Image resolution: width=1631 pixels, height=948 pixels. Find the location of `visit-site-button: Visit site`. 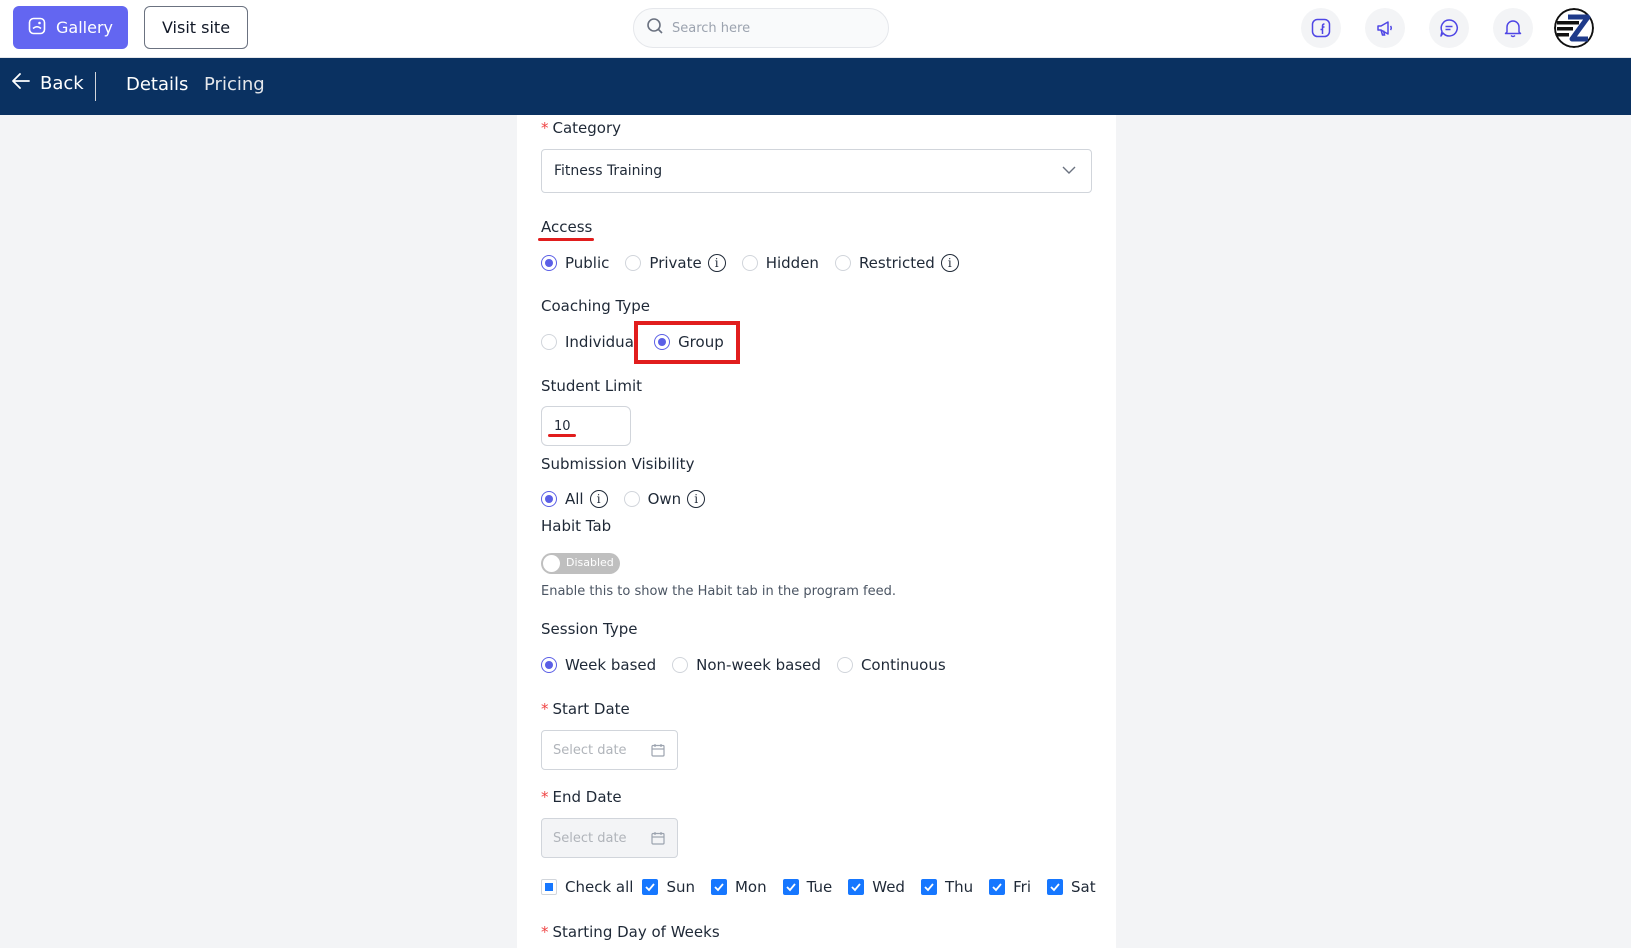

visit-site-button: Visit site is located at coordinates (196, 27).